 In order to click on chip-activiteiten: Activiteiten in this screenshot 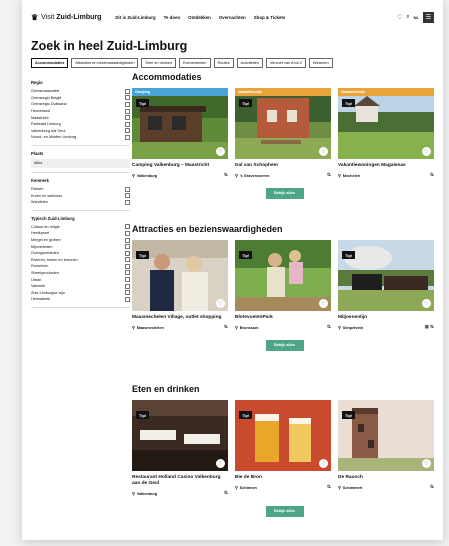, I will do `click(249, 63)`.